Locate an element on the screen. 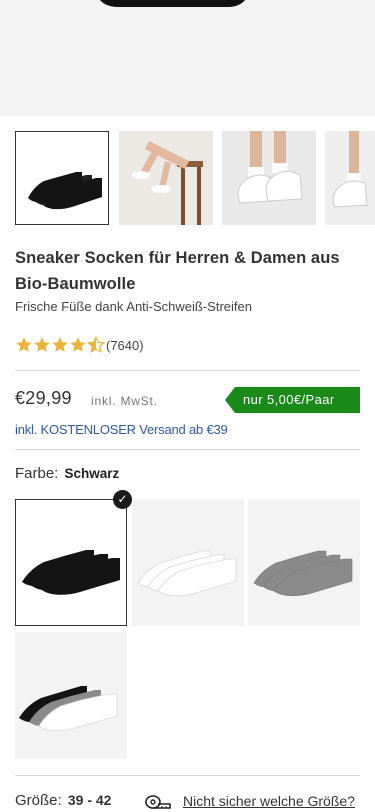 The width and height of the screenshot is (375, 812). size-label-text: Größe: is located at coordinates (38, 800).